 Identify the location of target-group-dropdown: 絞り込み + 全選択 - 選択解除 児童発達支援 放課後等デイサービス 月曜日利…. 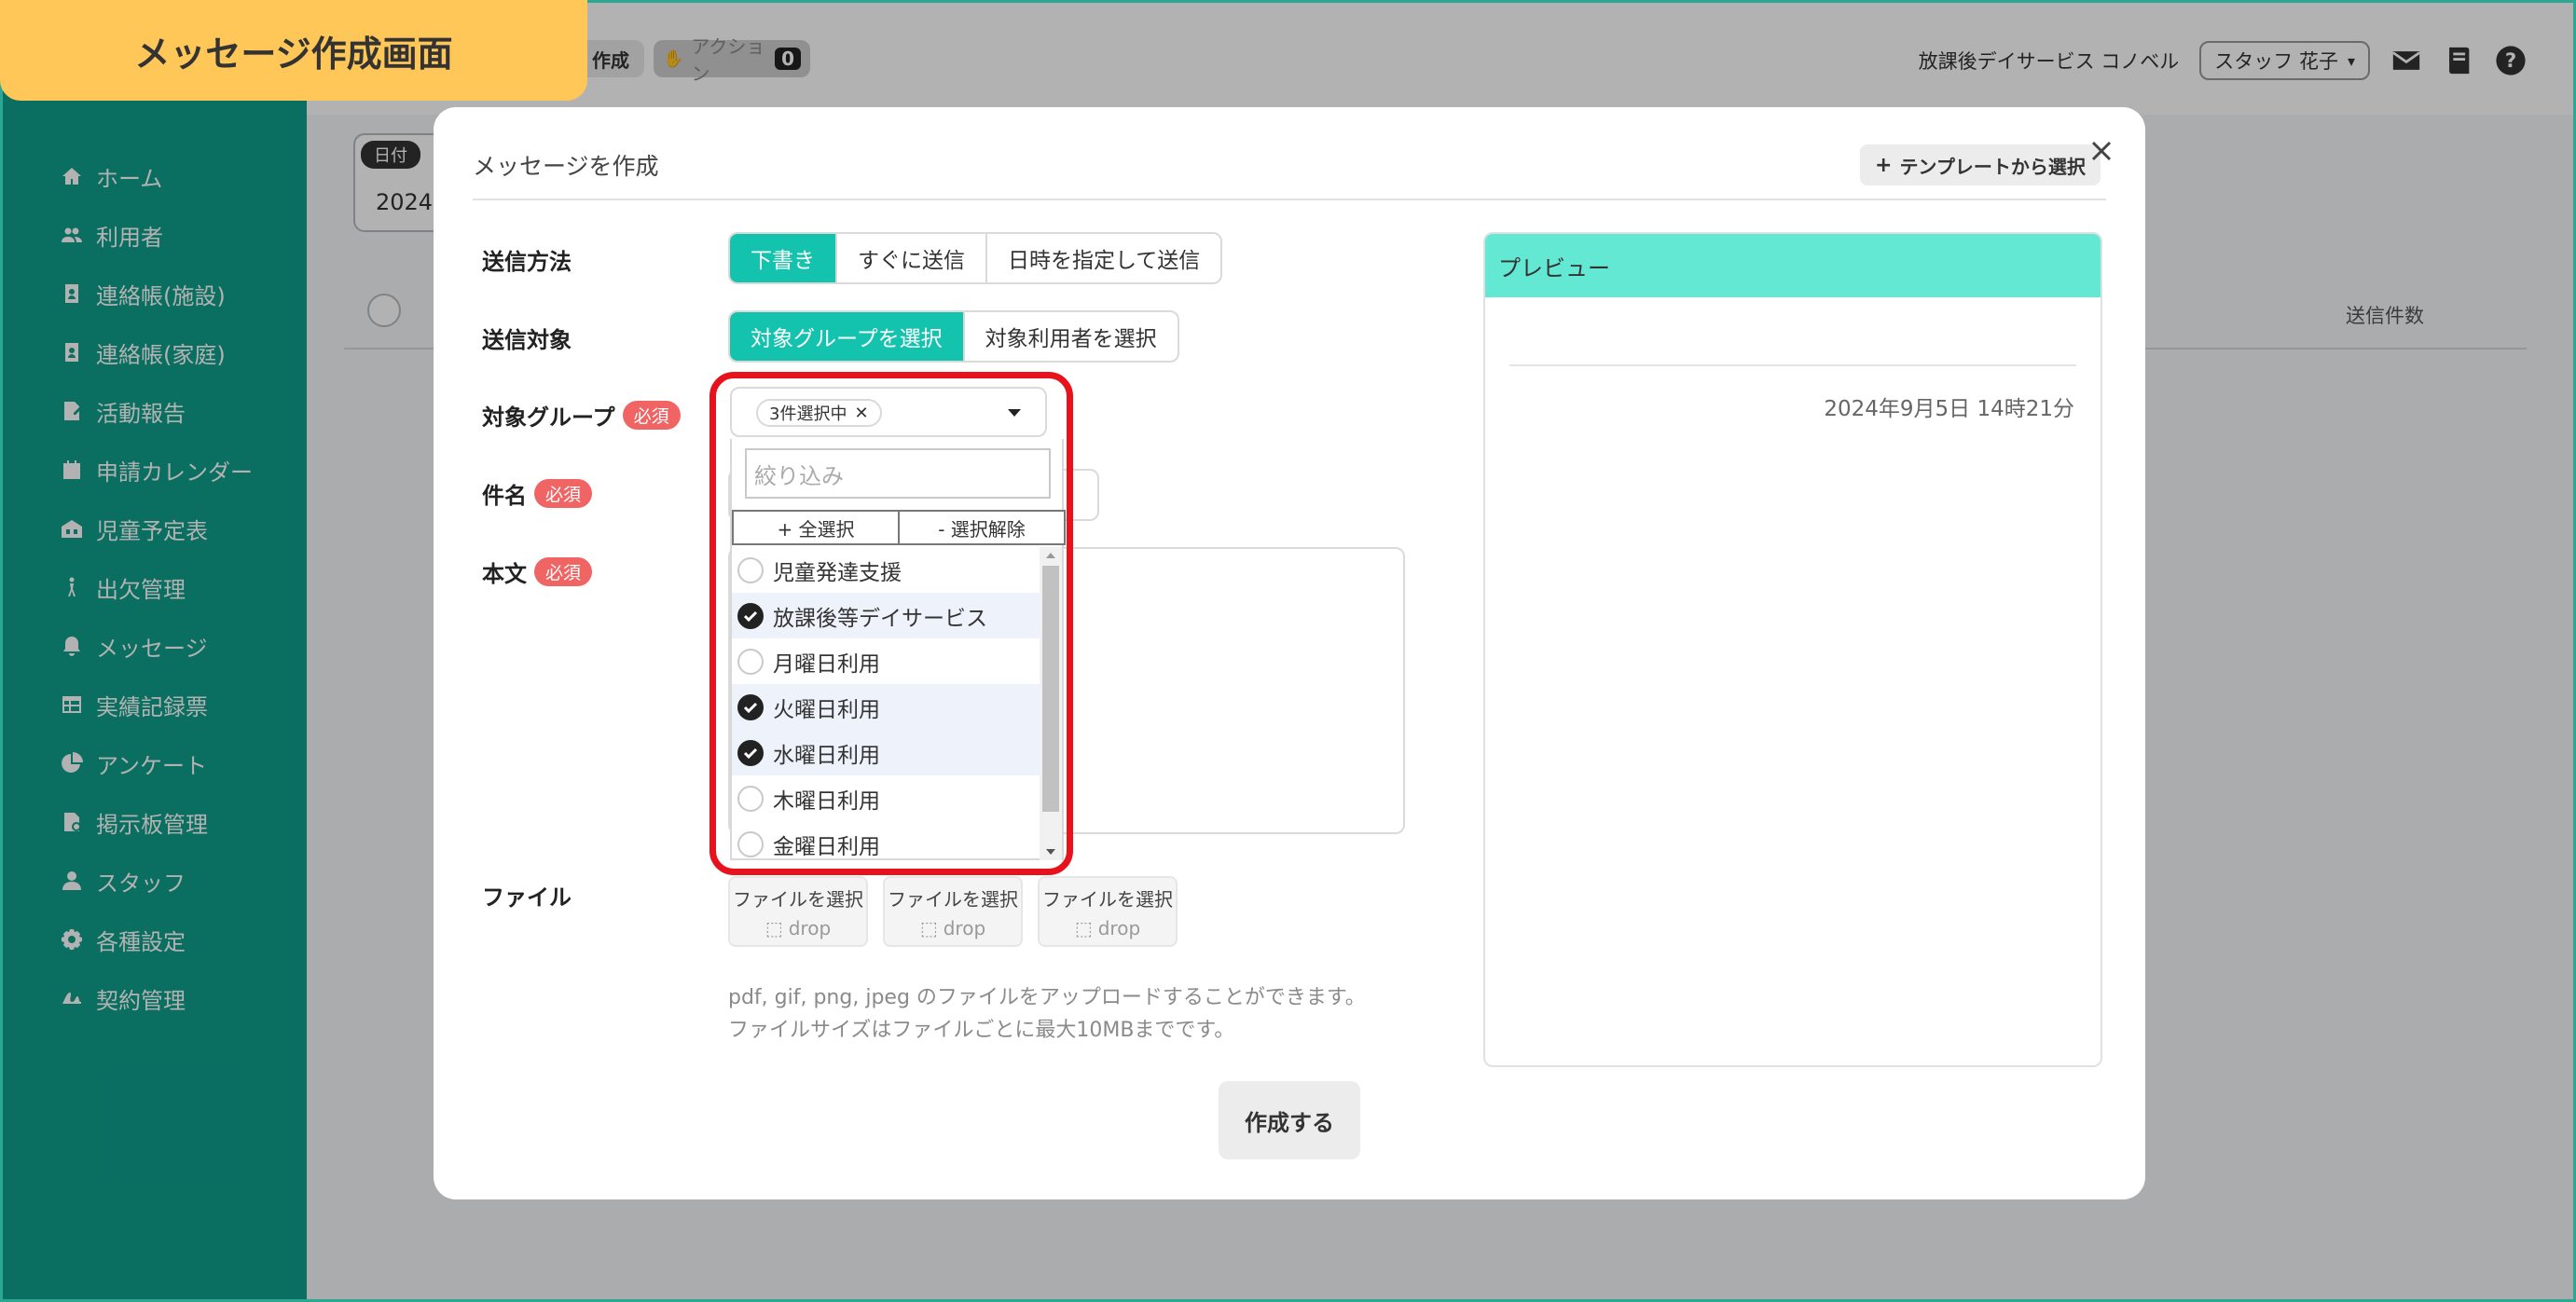
(898, 649).